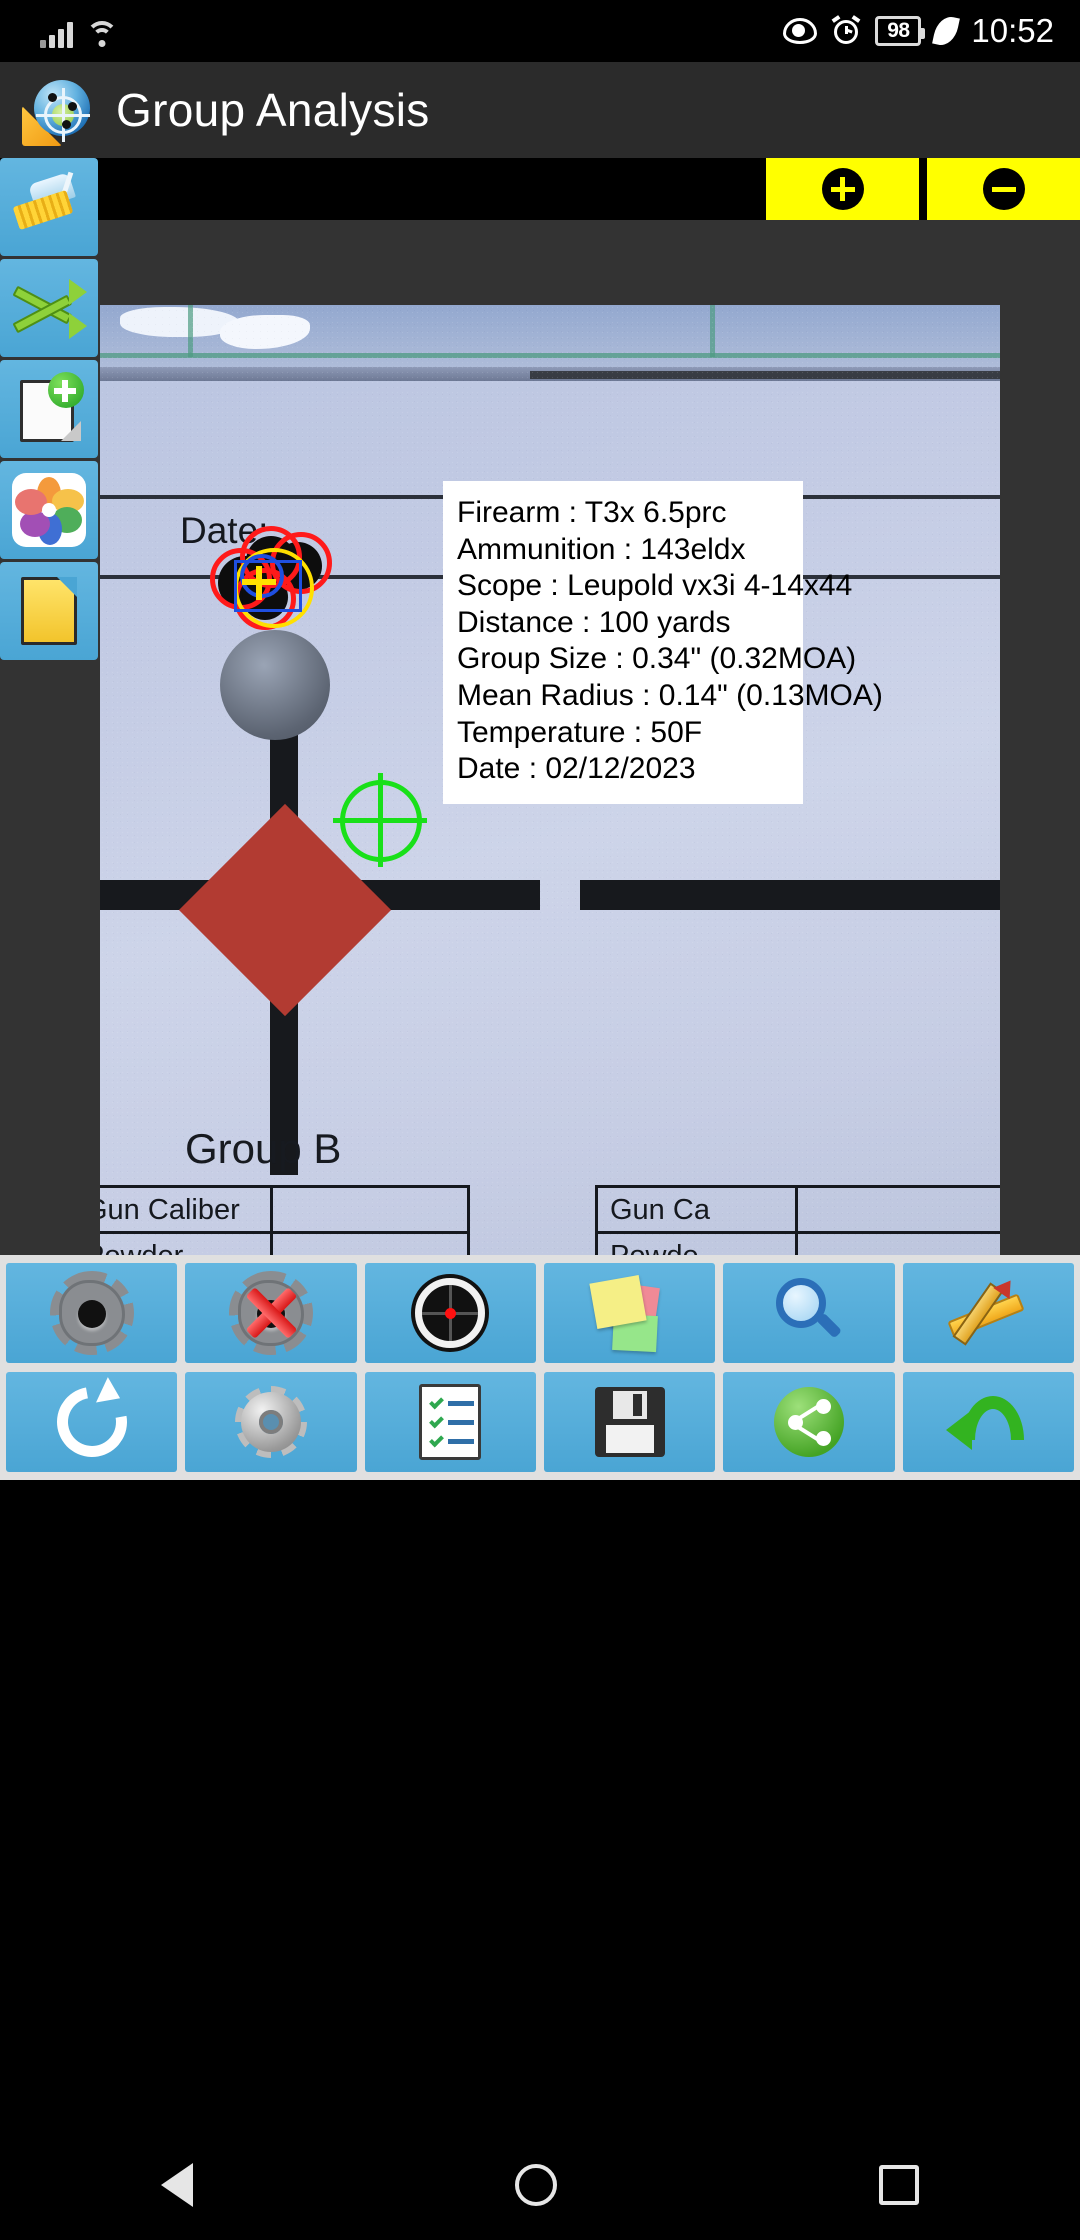 Image resolution: width=1080 pixels, height=2240 pixels. What do you see at coordinates (56, 34) in the screenshot?
I see `signal-bars-icon` at bounding box center [56, 34].